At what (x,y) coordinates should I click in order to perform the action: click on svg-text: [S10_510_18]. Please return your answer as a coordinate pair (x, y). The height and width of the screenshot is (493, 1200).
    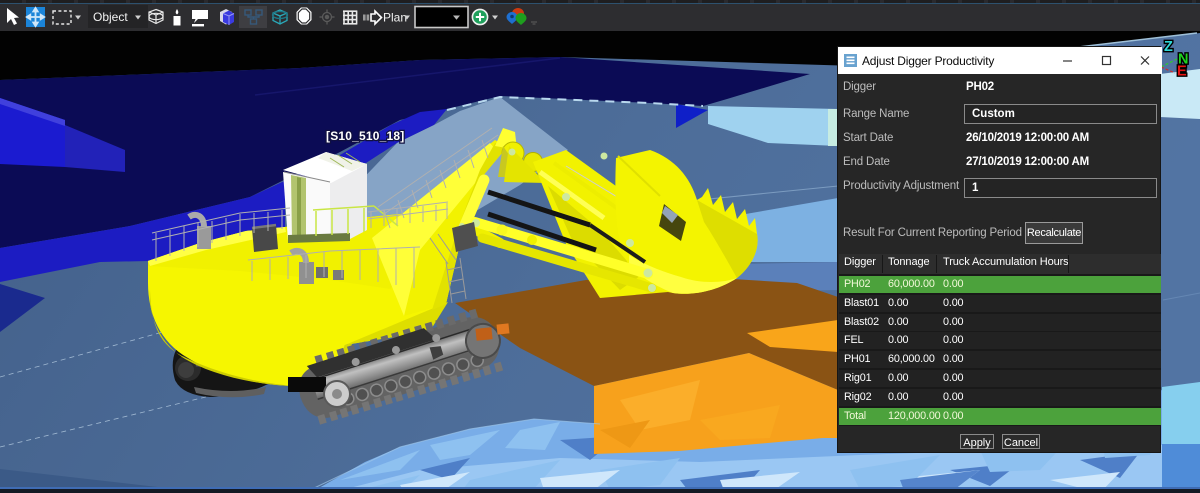
    Looking at the image, I should click on (365, 136).